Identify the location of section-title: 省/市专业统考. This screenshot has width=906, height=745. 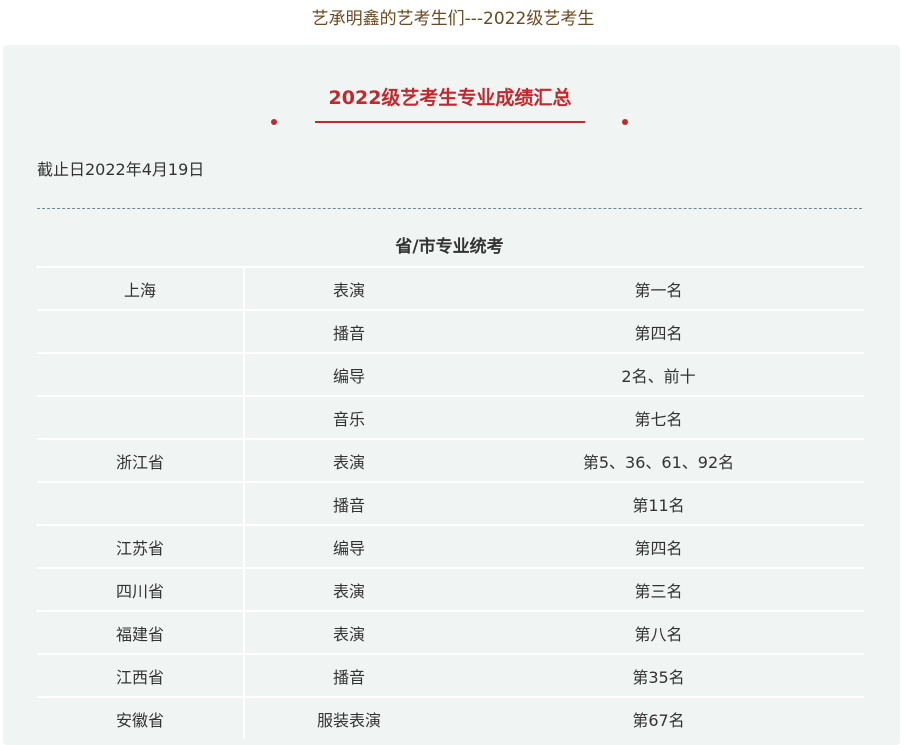
(449, 247).